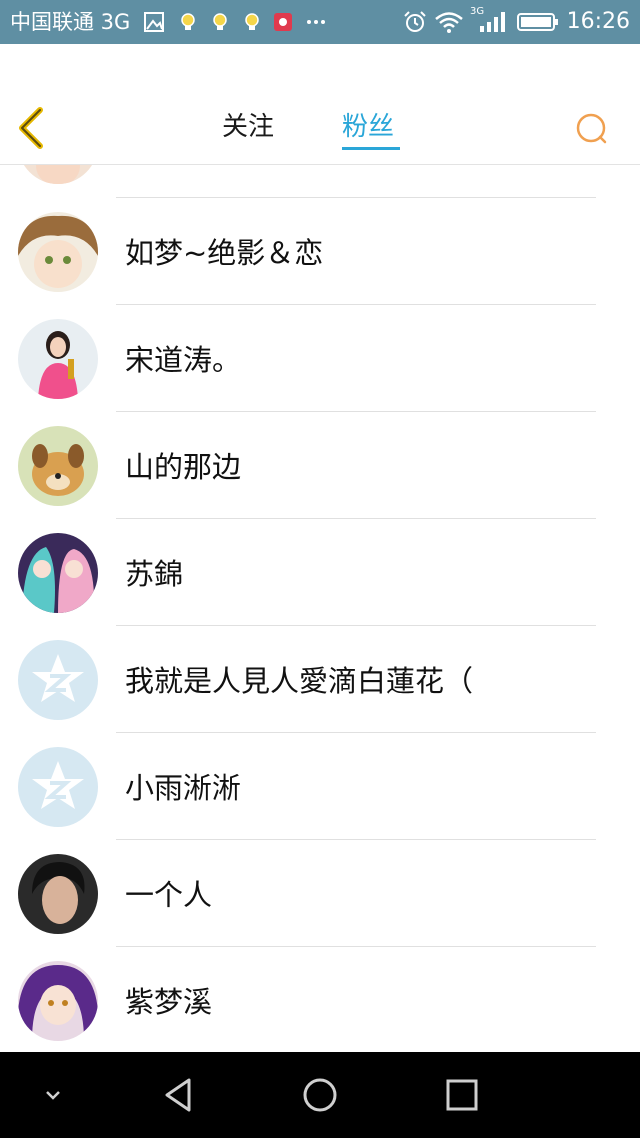 This screenshot has height=1138, width=640. What do you see at coordinates (178, 1095) in the screenshot?
I see `back-triangle-icon` at bounding box center [178, 1095].